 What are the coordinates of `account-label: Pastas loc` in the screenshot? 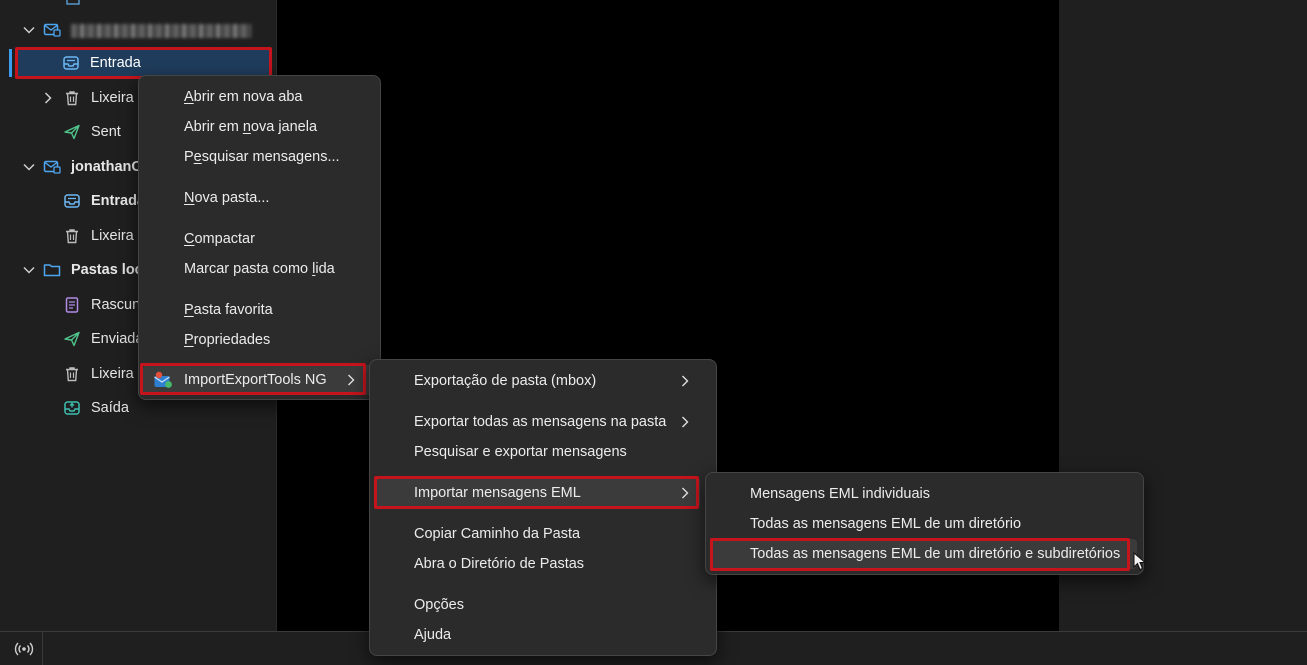 It's located at (107, 270).